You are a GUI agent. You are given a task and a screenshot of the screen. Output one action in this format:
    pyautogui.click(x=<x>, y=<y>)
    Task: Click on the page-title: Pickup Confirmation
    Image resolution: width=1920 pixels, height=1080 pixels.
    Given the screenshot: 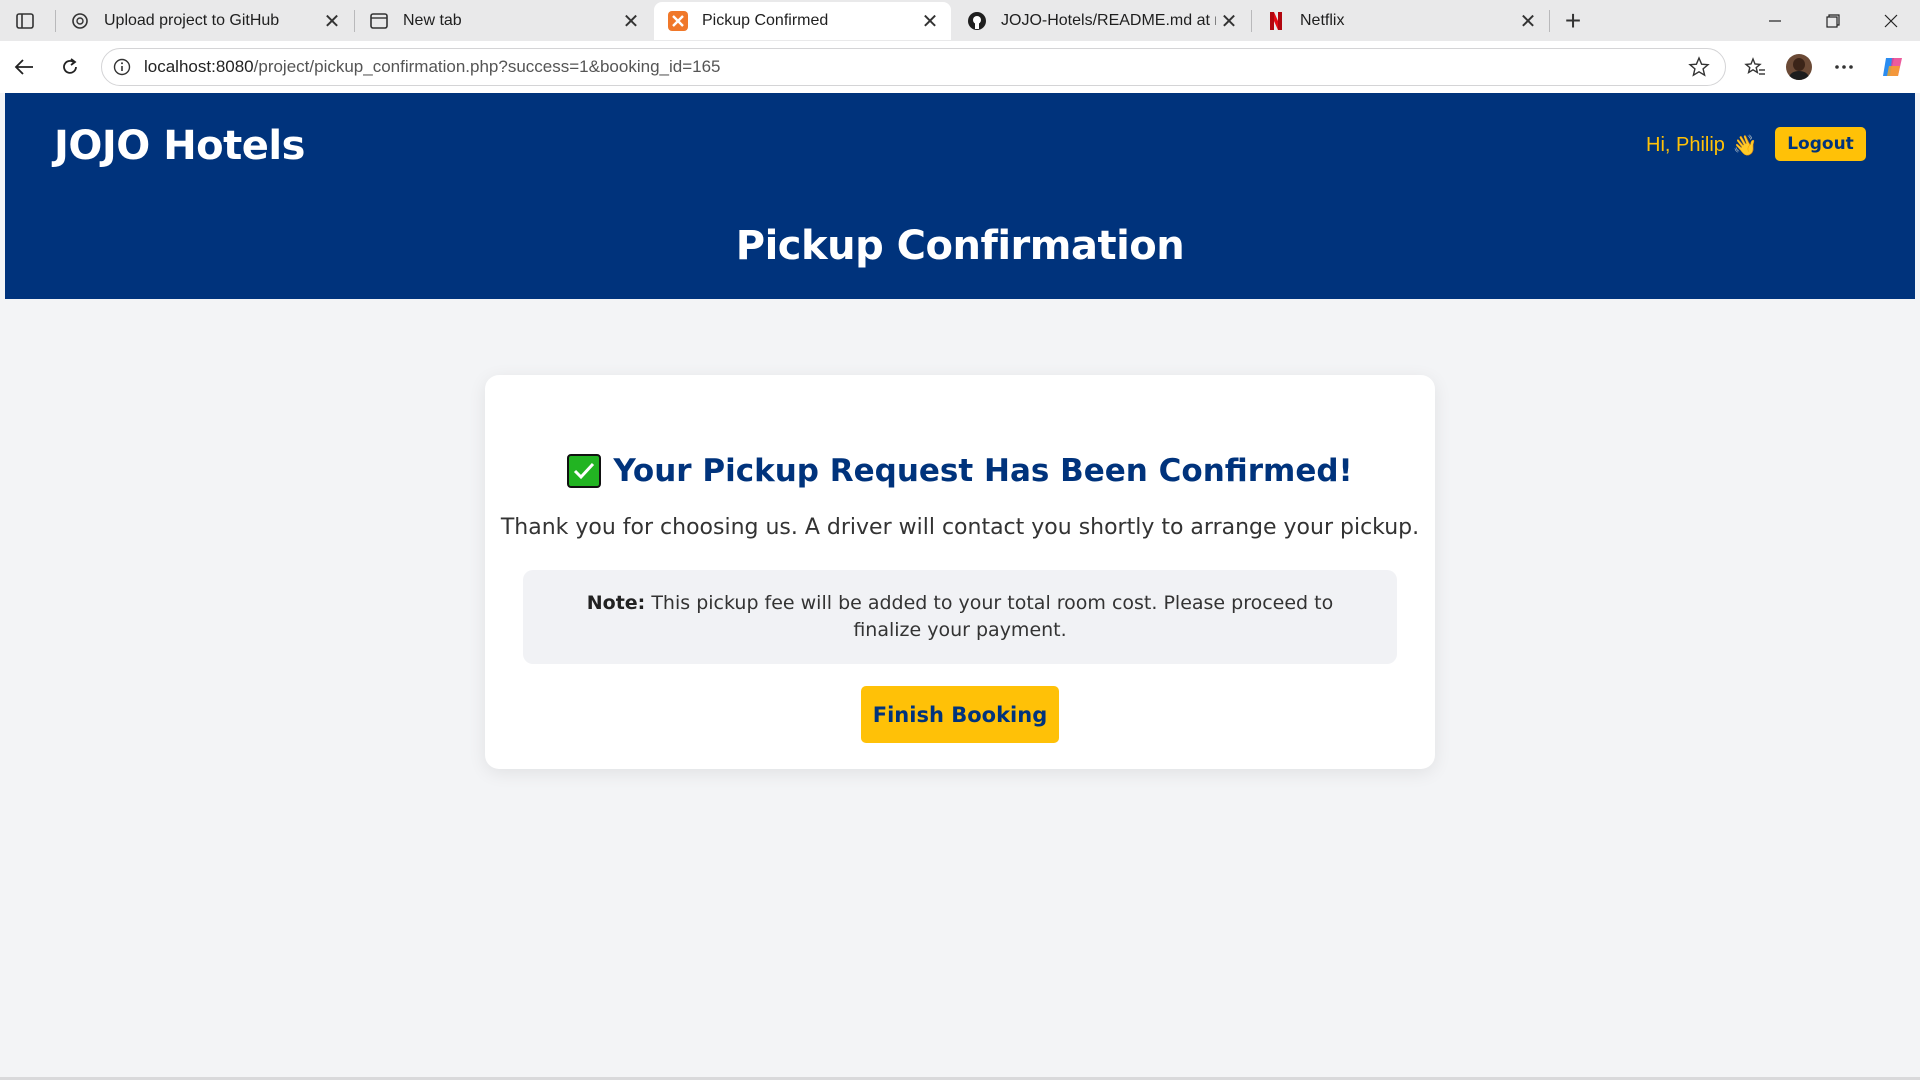 What is the action you would take?
    pyautogui.click(x=960, y=246)
    